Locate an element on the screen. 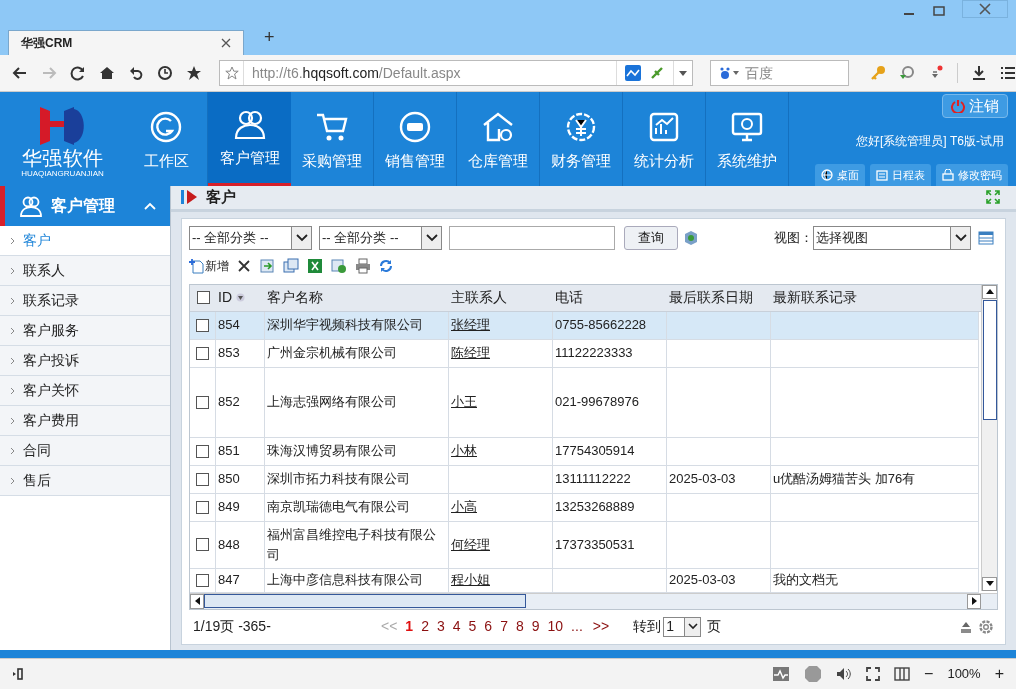 Image resolution: width=1016 pixels, height=689 pixels. history-icon is located at coordinates (165, 73).